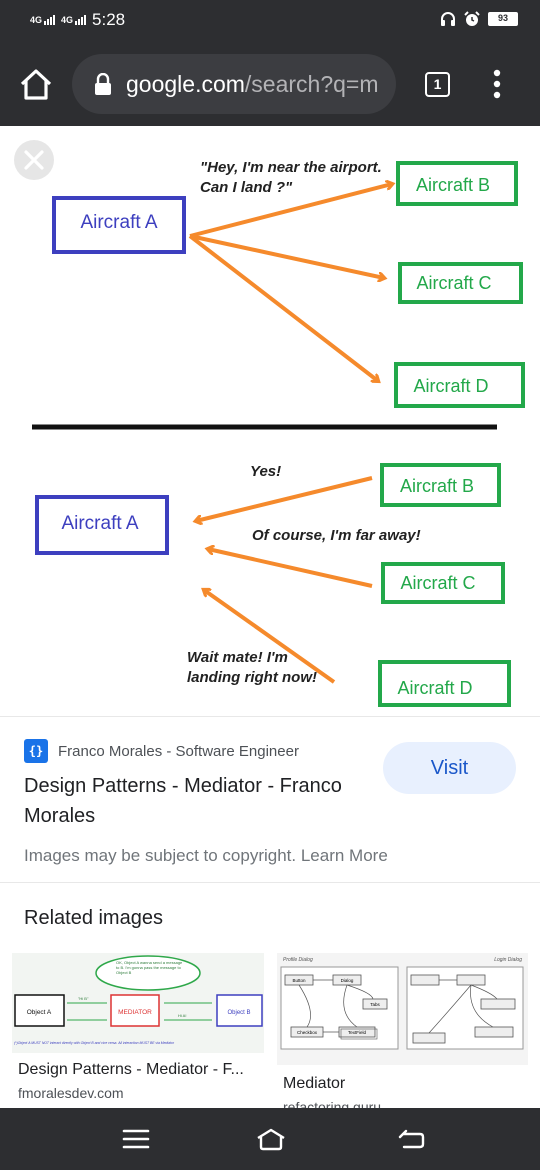 This screenshot has height=1170, width=540. I want to click on status-bar: 4G 4G 5:28 93, so click(270, 21).